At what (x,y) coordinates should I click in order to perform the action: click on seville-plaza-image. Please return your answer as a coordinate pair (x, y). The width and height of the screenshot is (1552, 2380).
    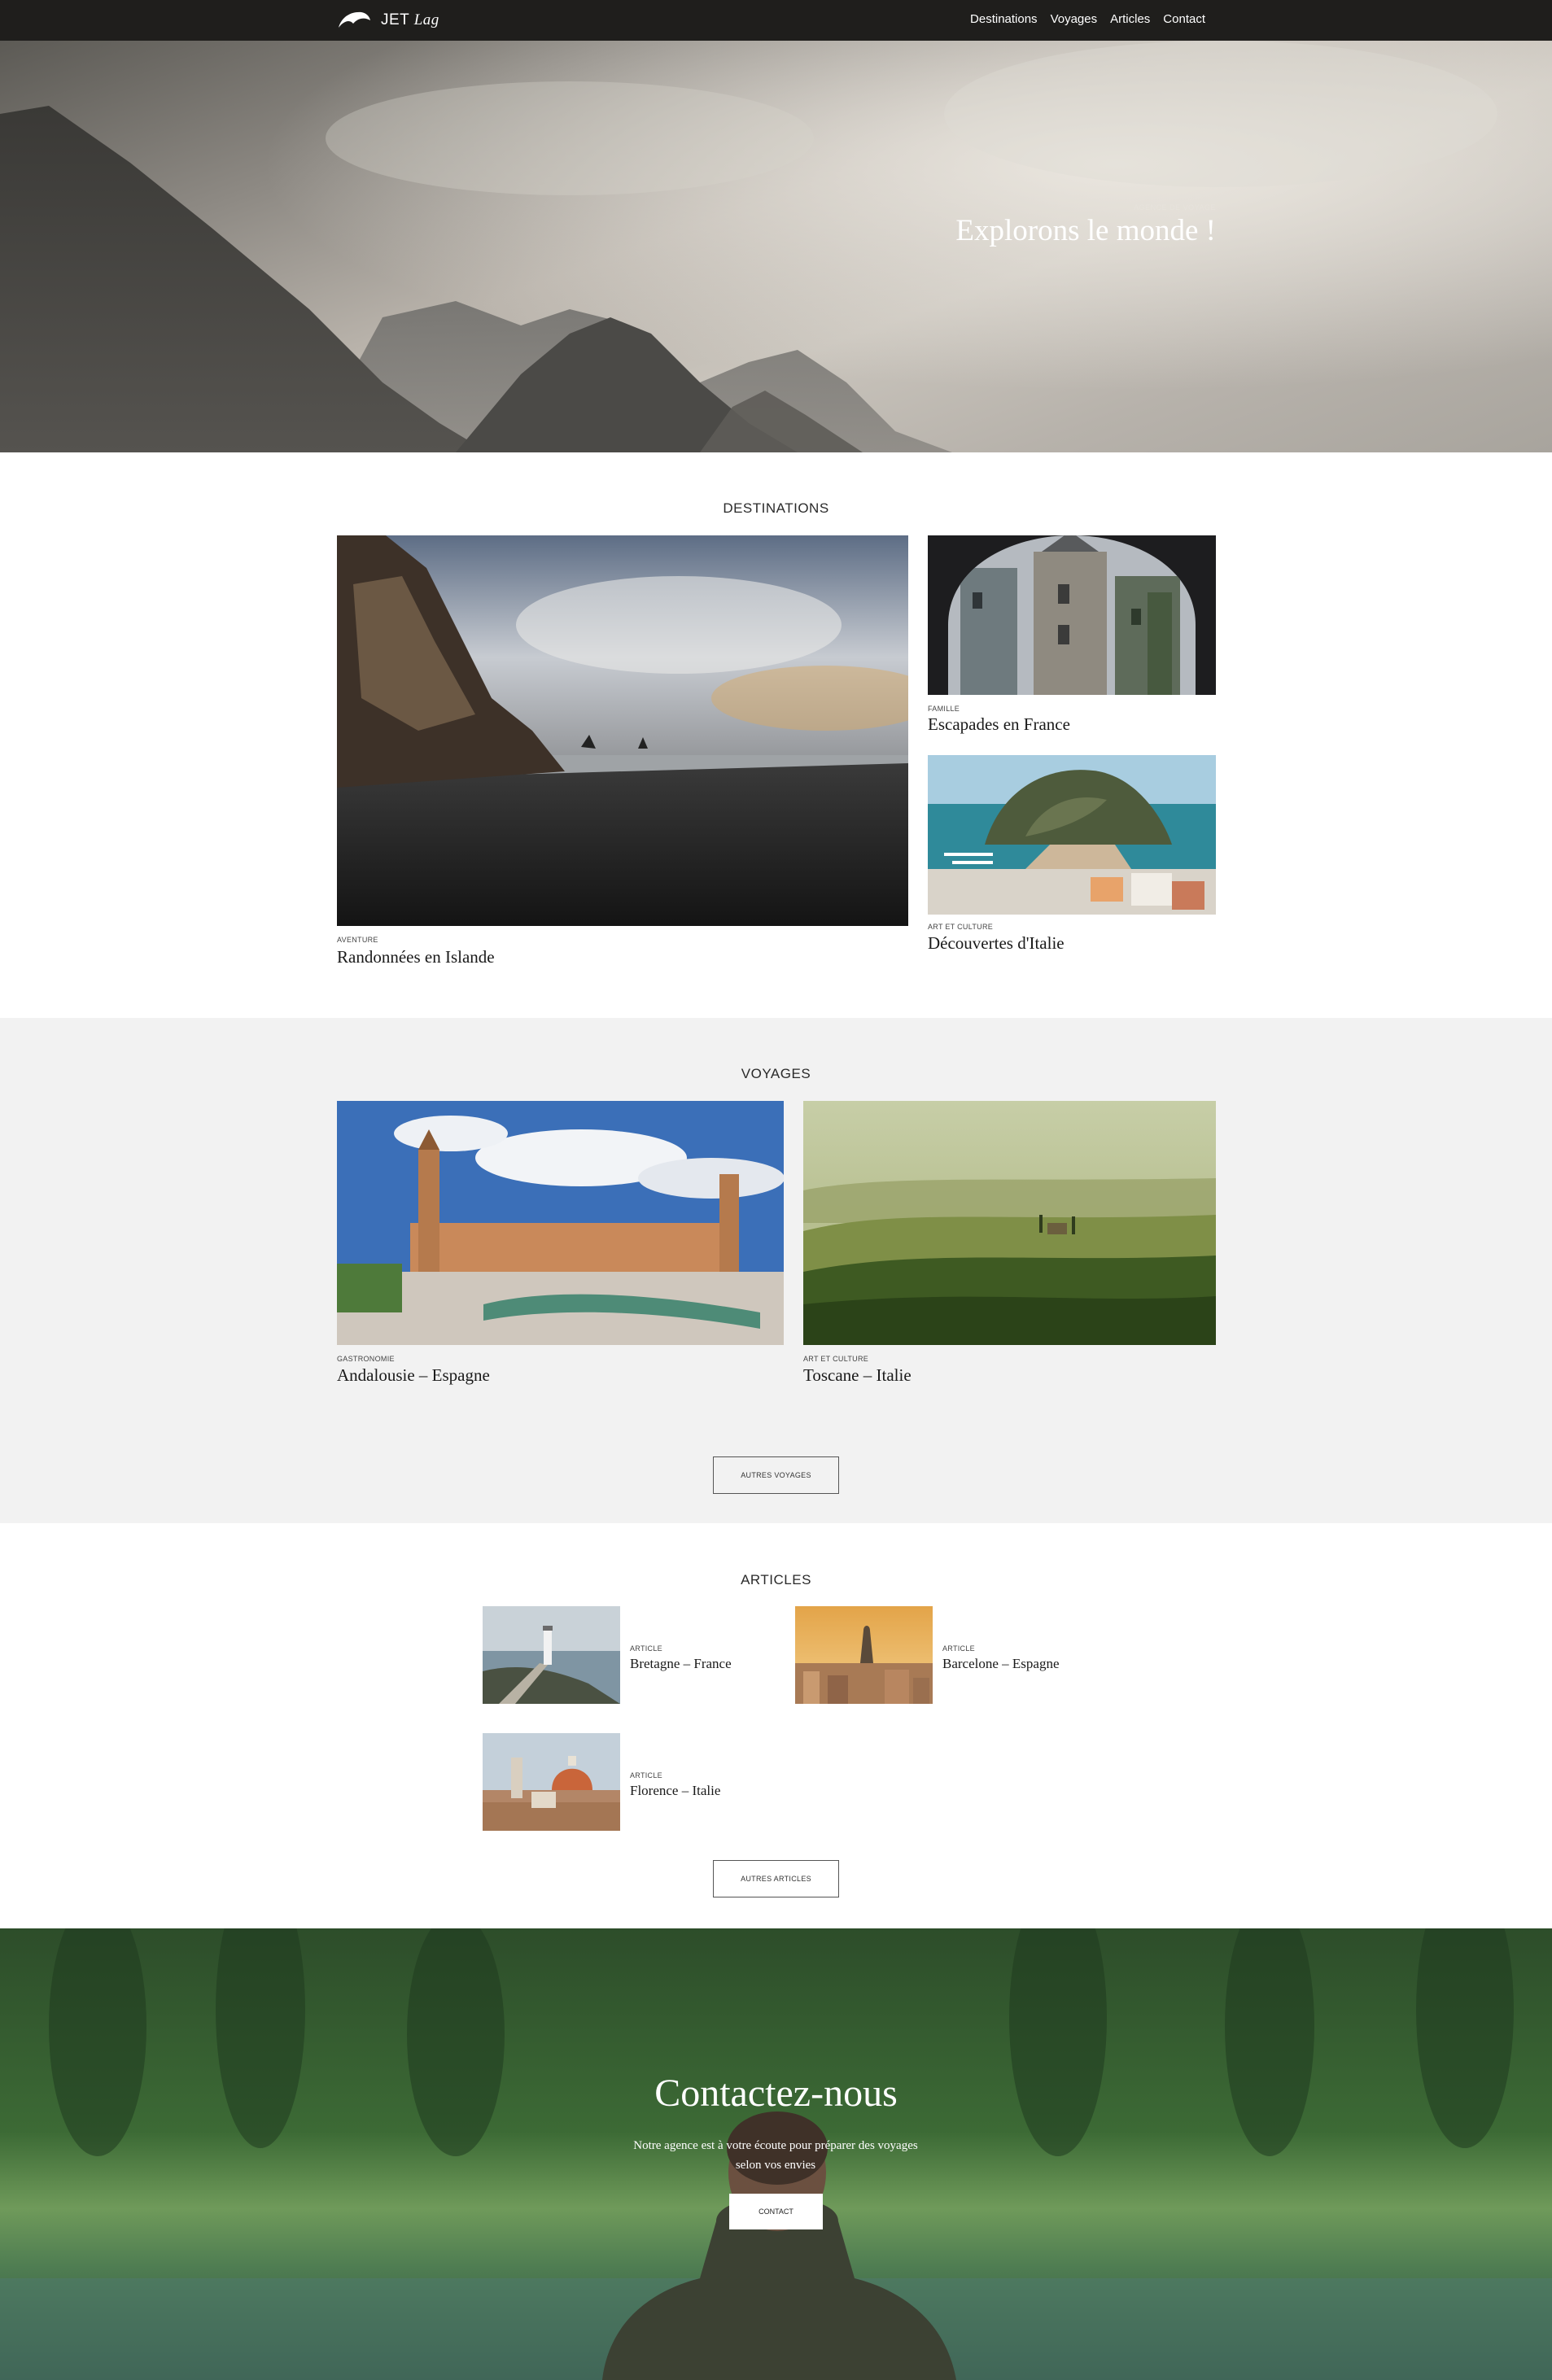
    Looking at the image, I should click on (561, 1223).